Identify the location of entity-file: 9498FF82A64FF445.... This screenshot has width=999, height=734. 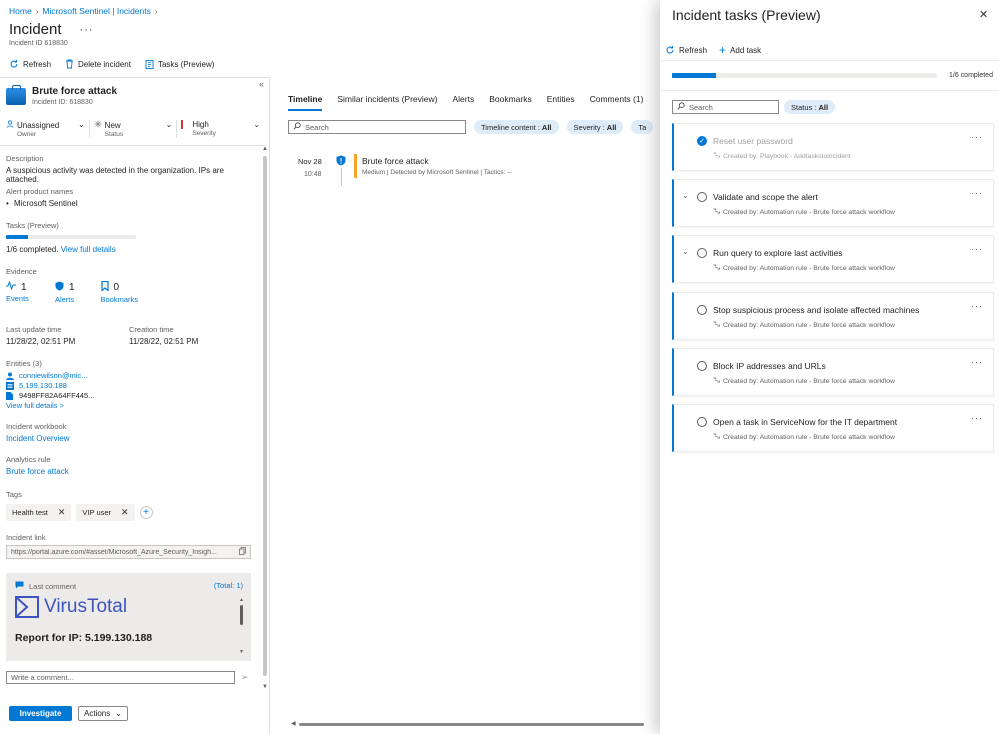
(50, 395).